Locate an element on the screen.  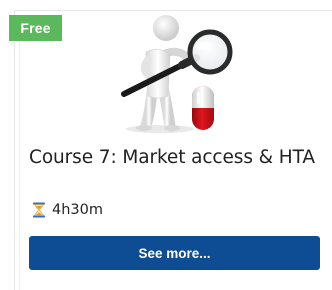
free-badge: Free is located at coordinates (35, 28).